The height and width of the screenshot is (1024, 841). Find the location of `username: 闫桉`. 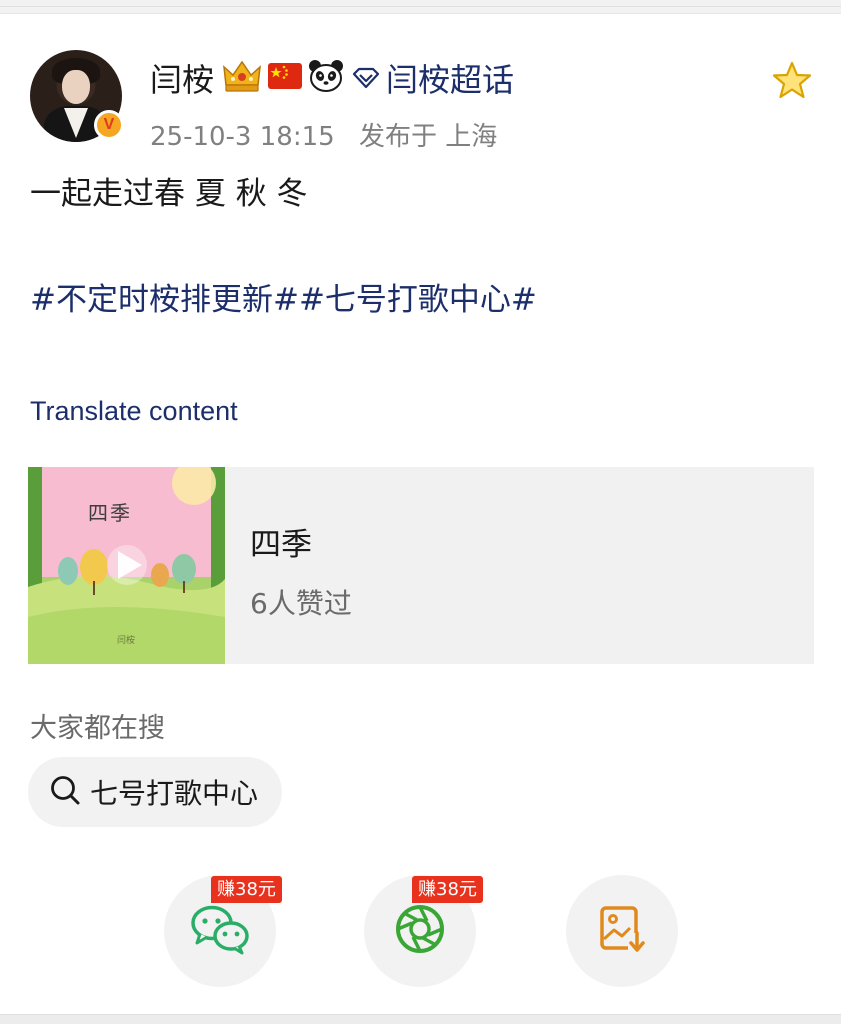

username: 闫桉 is located at coordinates (182, 78).